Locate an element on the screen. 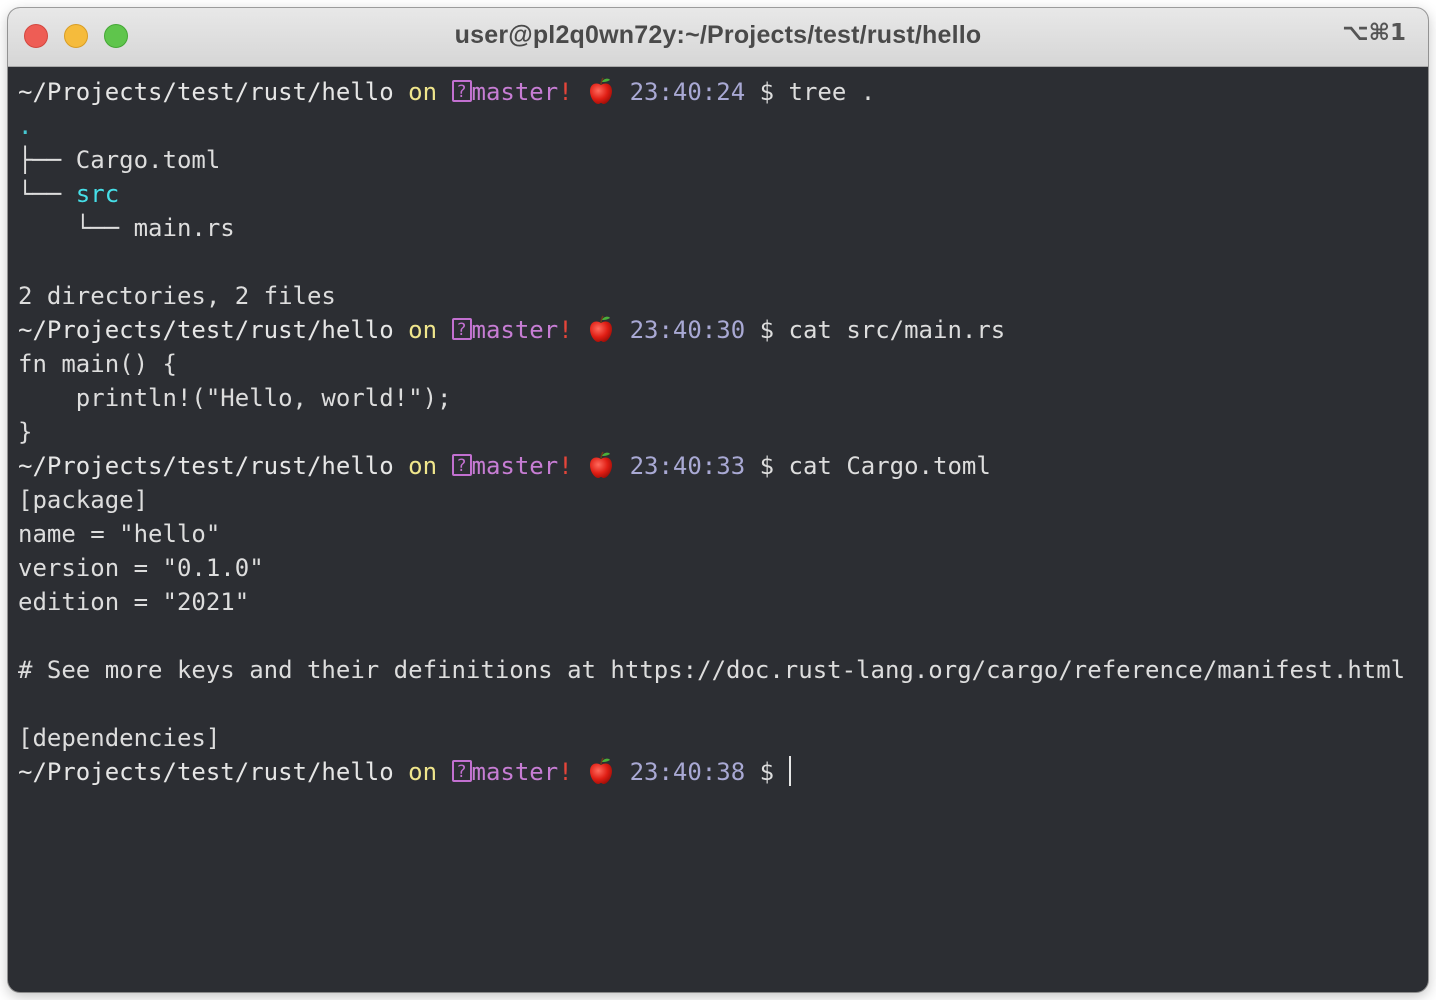 This screenshot has width=1436, height=1000. prompt-time: 23:40:38 is located at coordinates (687, 772).